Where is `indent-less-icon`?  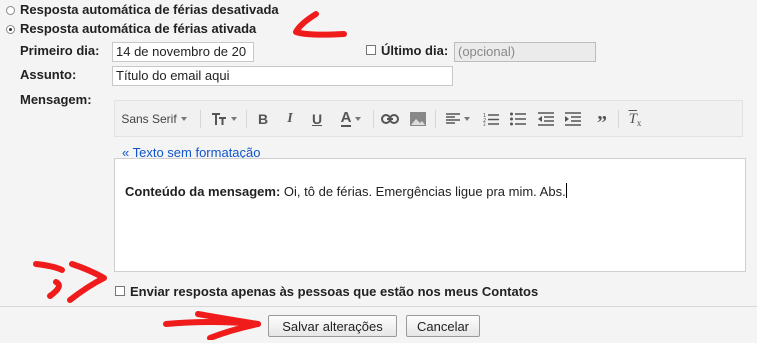
indent-less-icon is located at coordinates (546, 119).